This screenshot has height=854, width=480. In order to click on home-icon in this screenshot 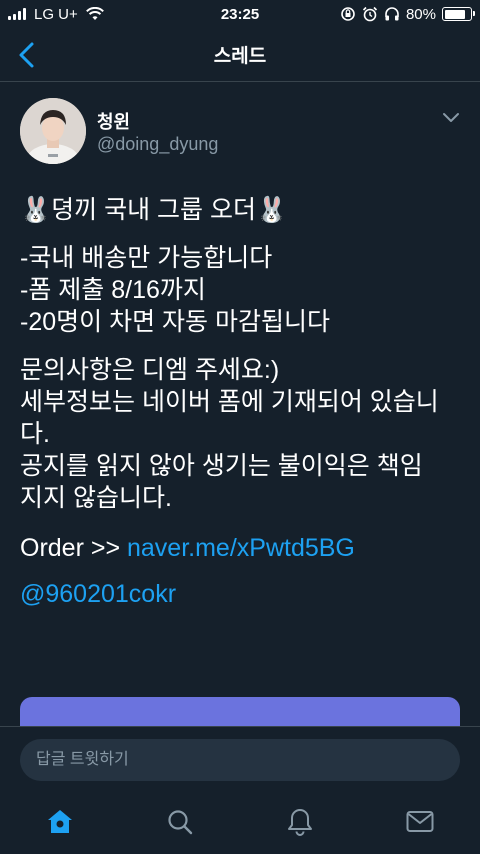, I will do `click(60, 821)`.